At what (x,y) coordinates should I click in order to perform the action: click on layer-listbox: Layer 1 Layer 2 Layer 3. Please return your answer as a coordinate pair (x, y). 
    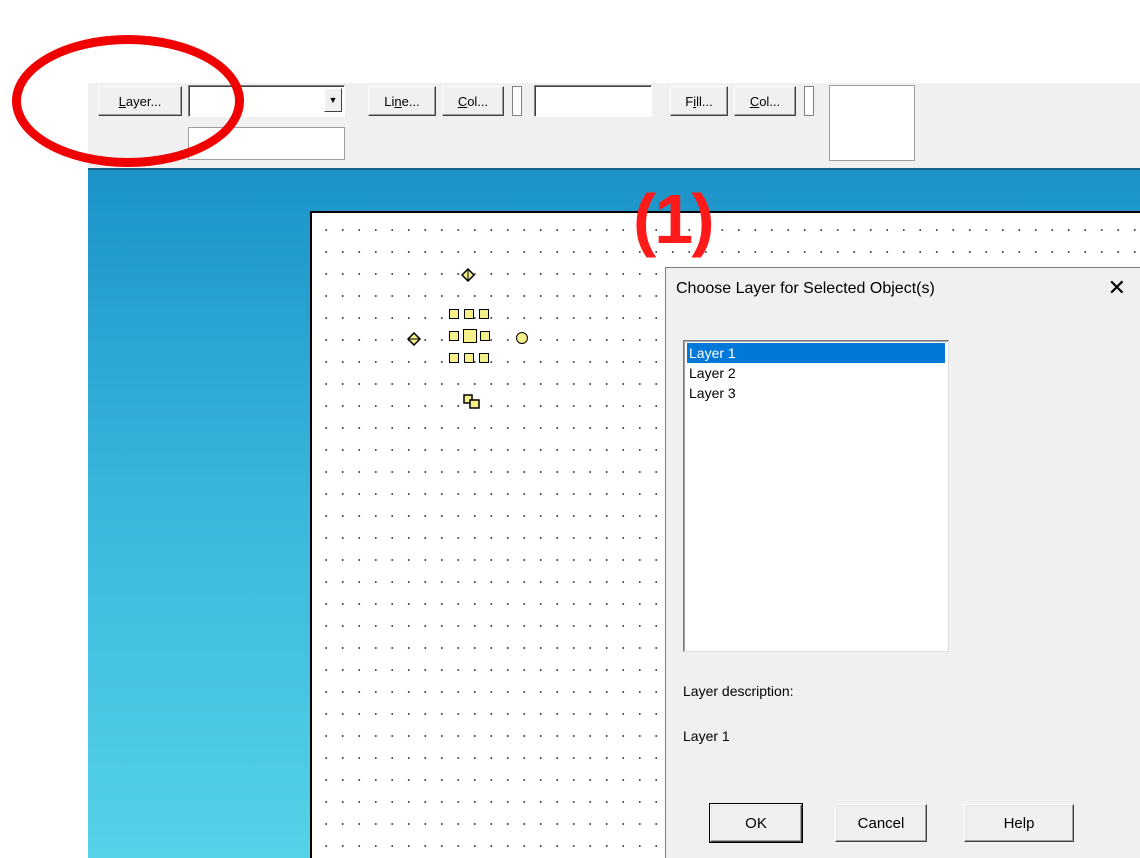
    Looking at the image, I should click on (816, 496).